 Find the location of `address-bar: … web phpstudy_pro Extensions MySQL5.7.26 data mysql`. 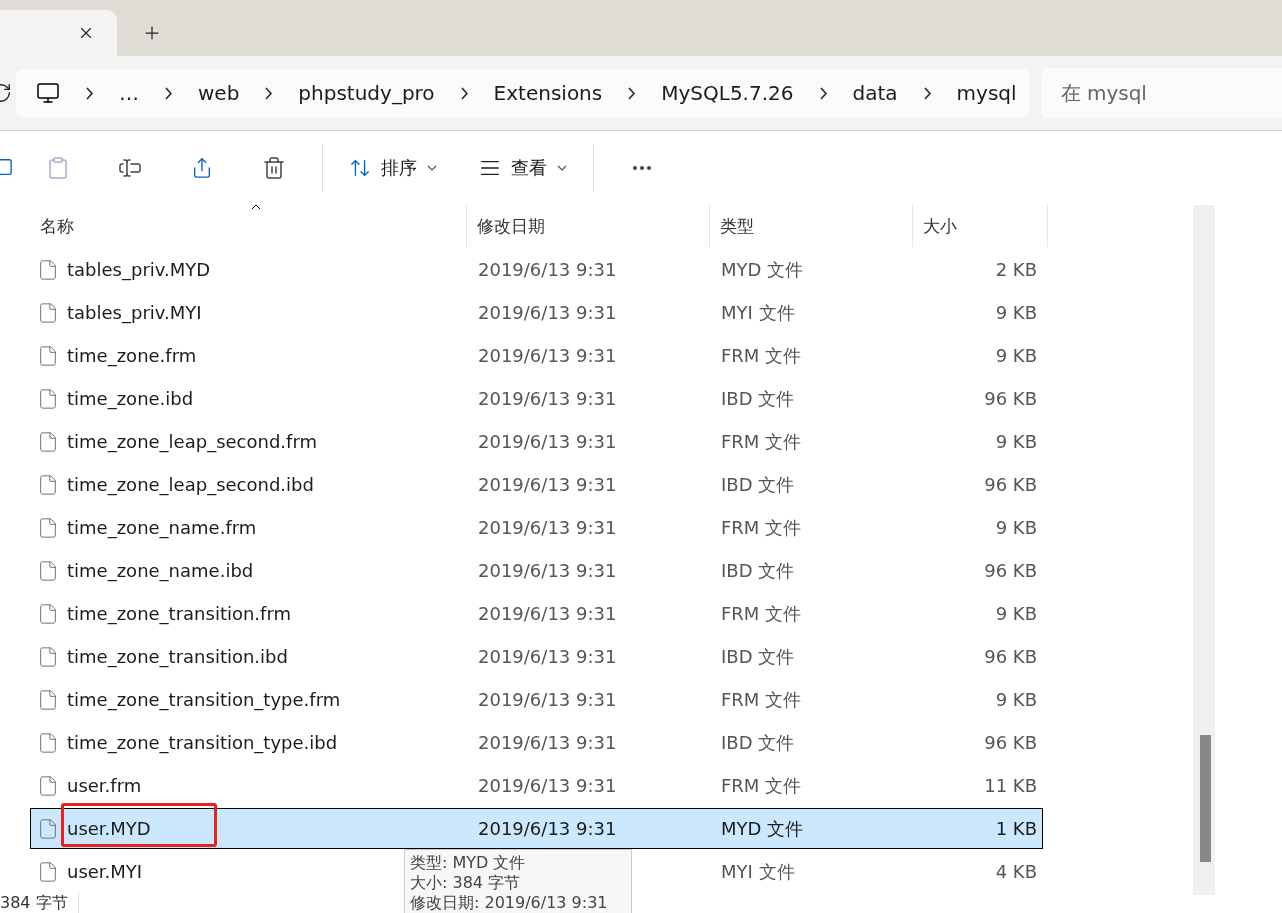

address-bar: … web phpstudy_pro Extensions MySQL5.7.26 data mysql is located at coordinates (522, 93).